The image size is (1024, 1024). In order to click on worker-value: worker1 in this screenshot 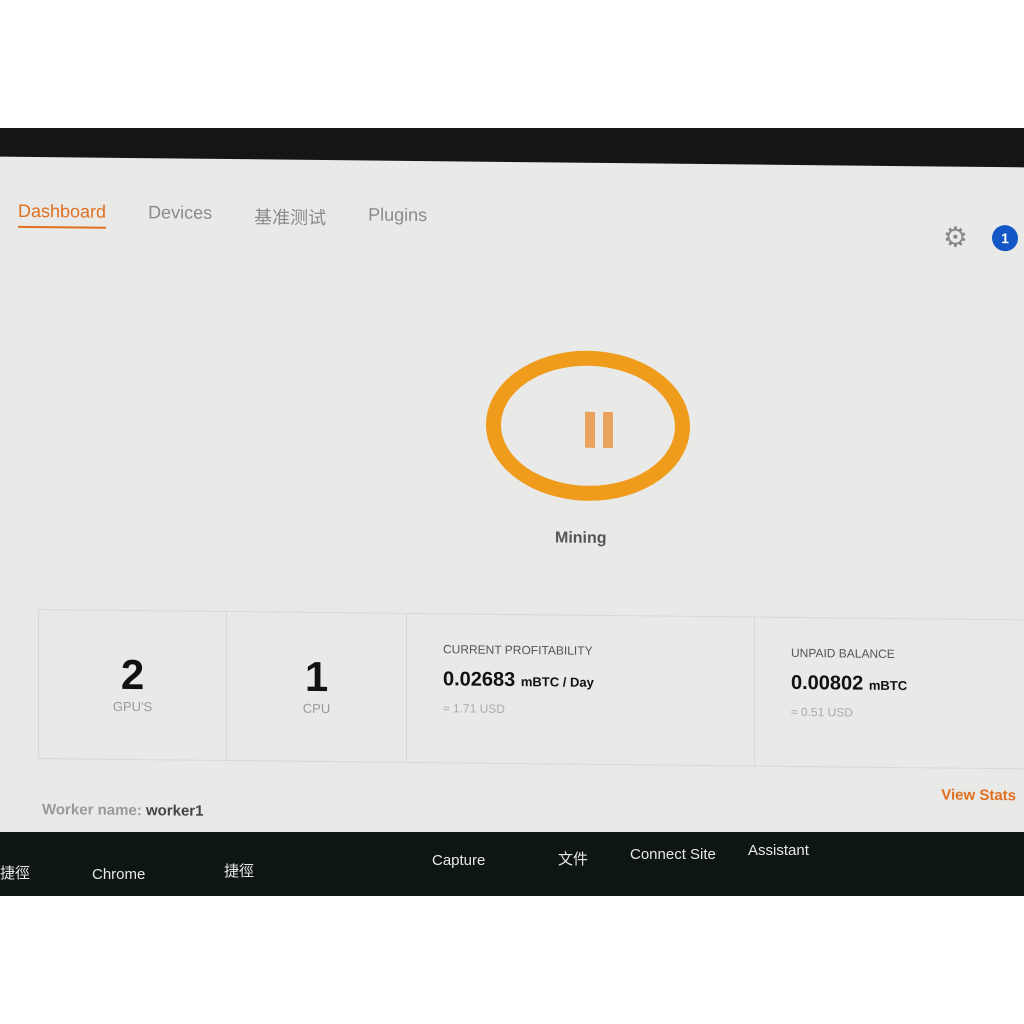, I will do `click(174, 811)`.